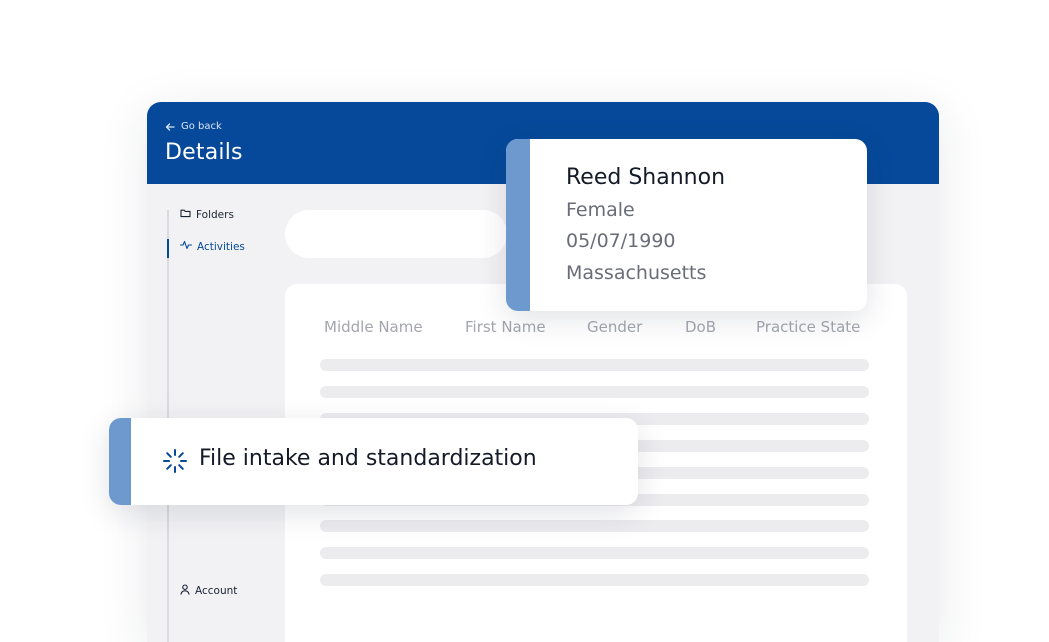 This screenshot has height=642, width=1049. I want to click on sidebar-item-label: Folders, so click(215, 214).